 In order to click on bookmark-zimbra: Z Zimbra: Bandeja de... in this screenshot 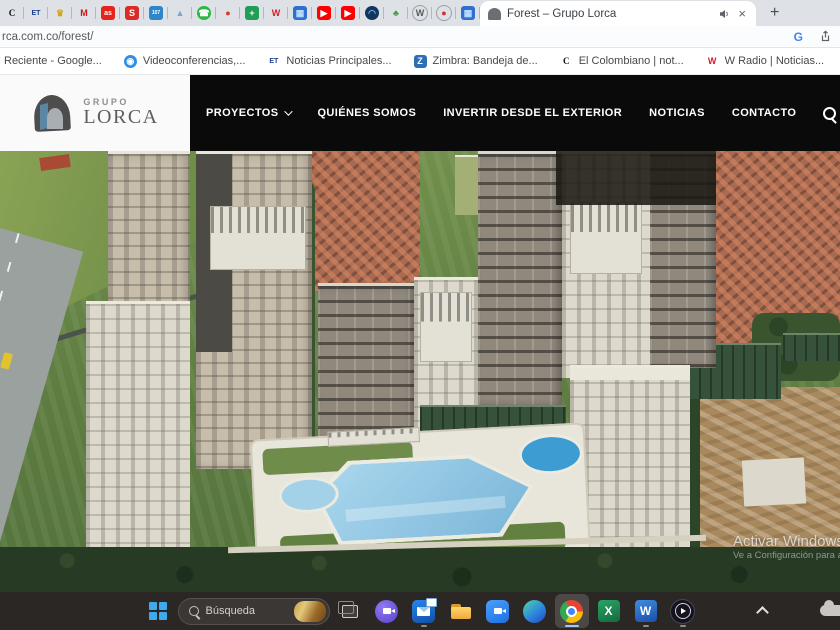, I will do `click(475, 61)`.